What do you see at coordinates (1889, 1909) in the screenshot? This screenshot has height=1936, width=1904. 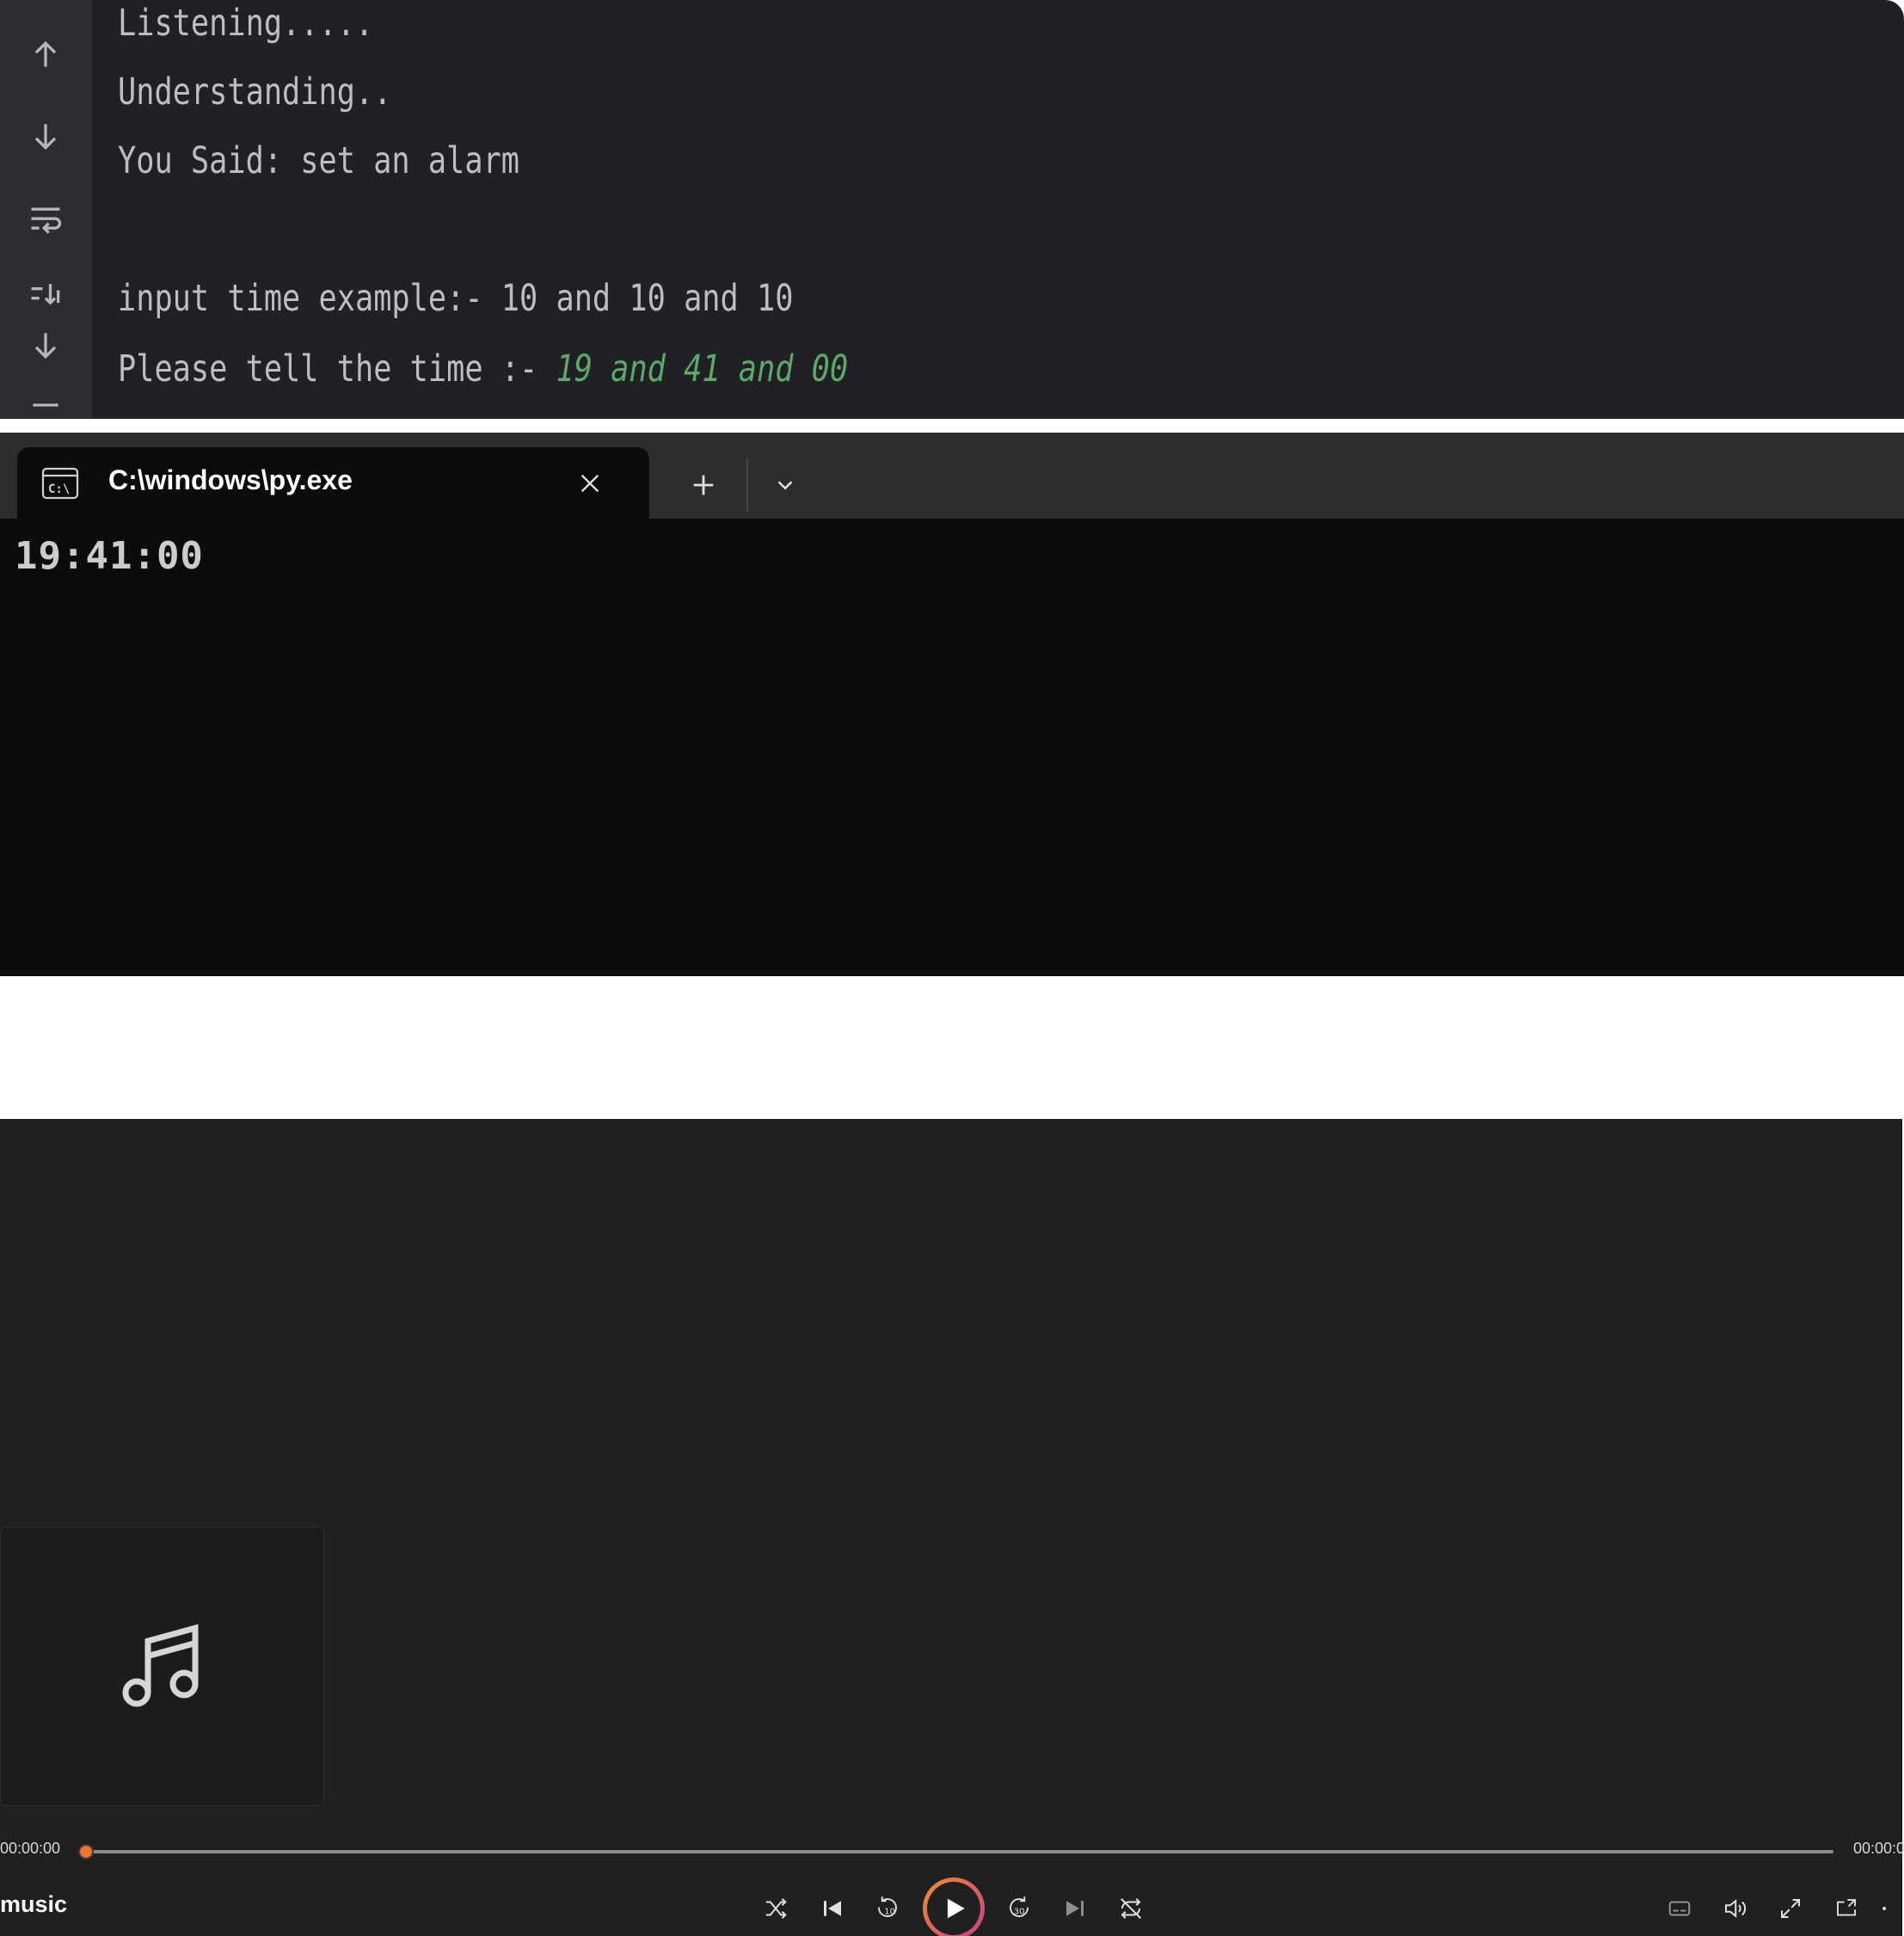 I see `more-options-icon` at bounding box center [1889, 1909].